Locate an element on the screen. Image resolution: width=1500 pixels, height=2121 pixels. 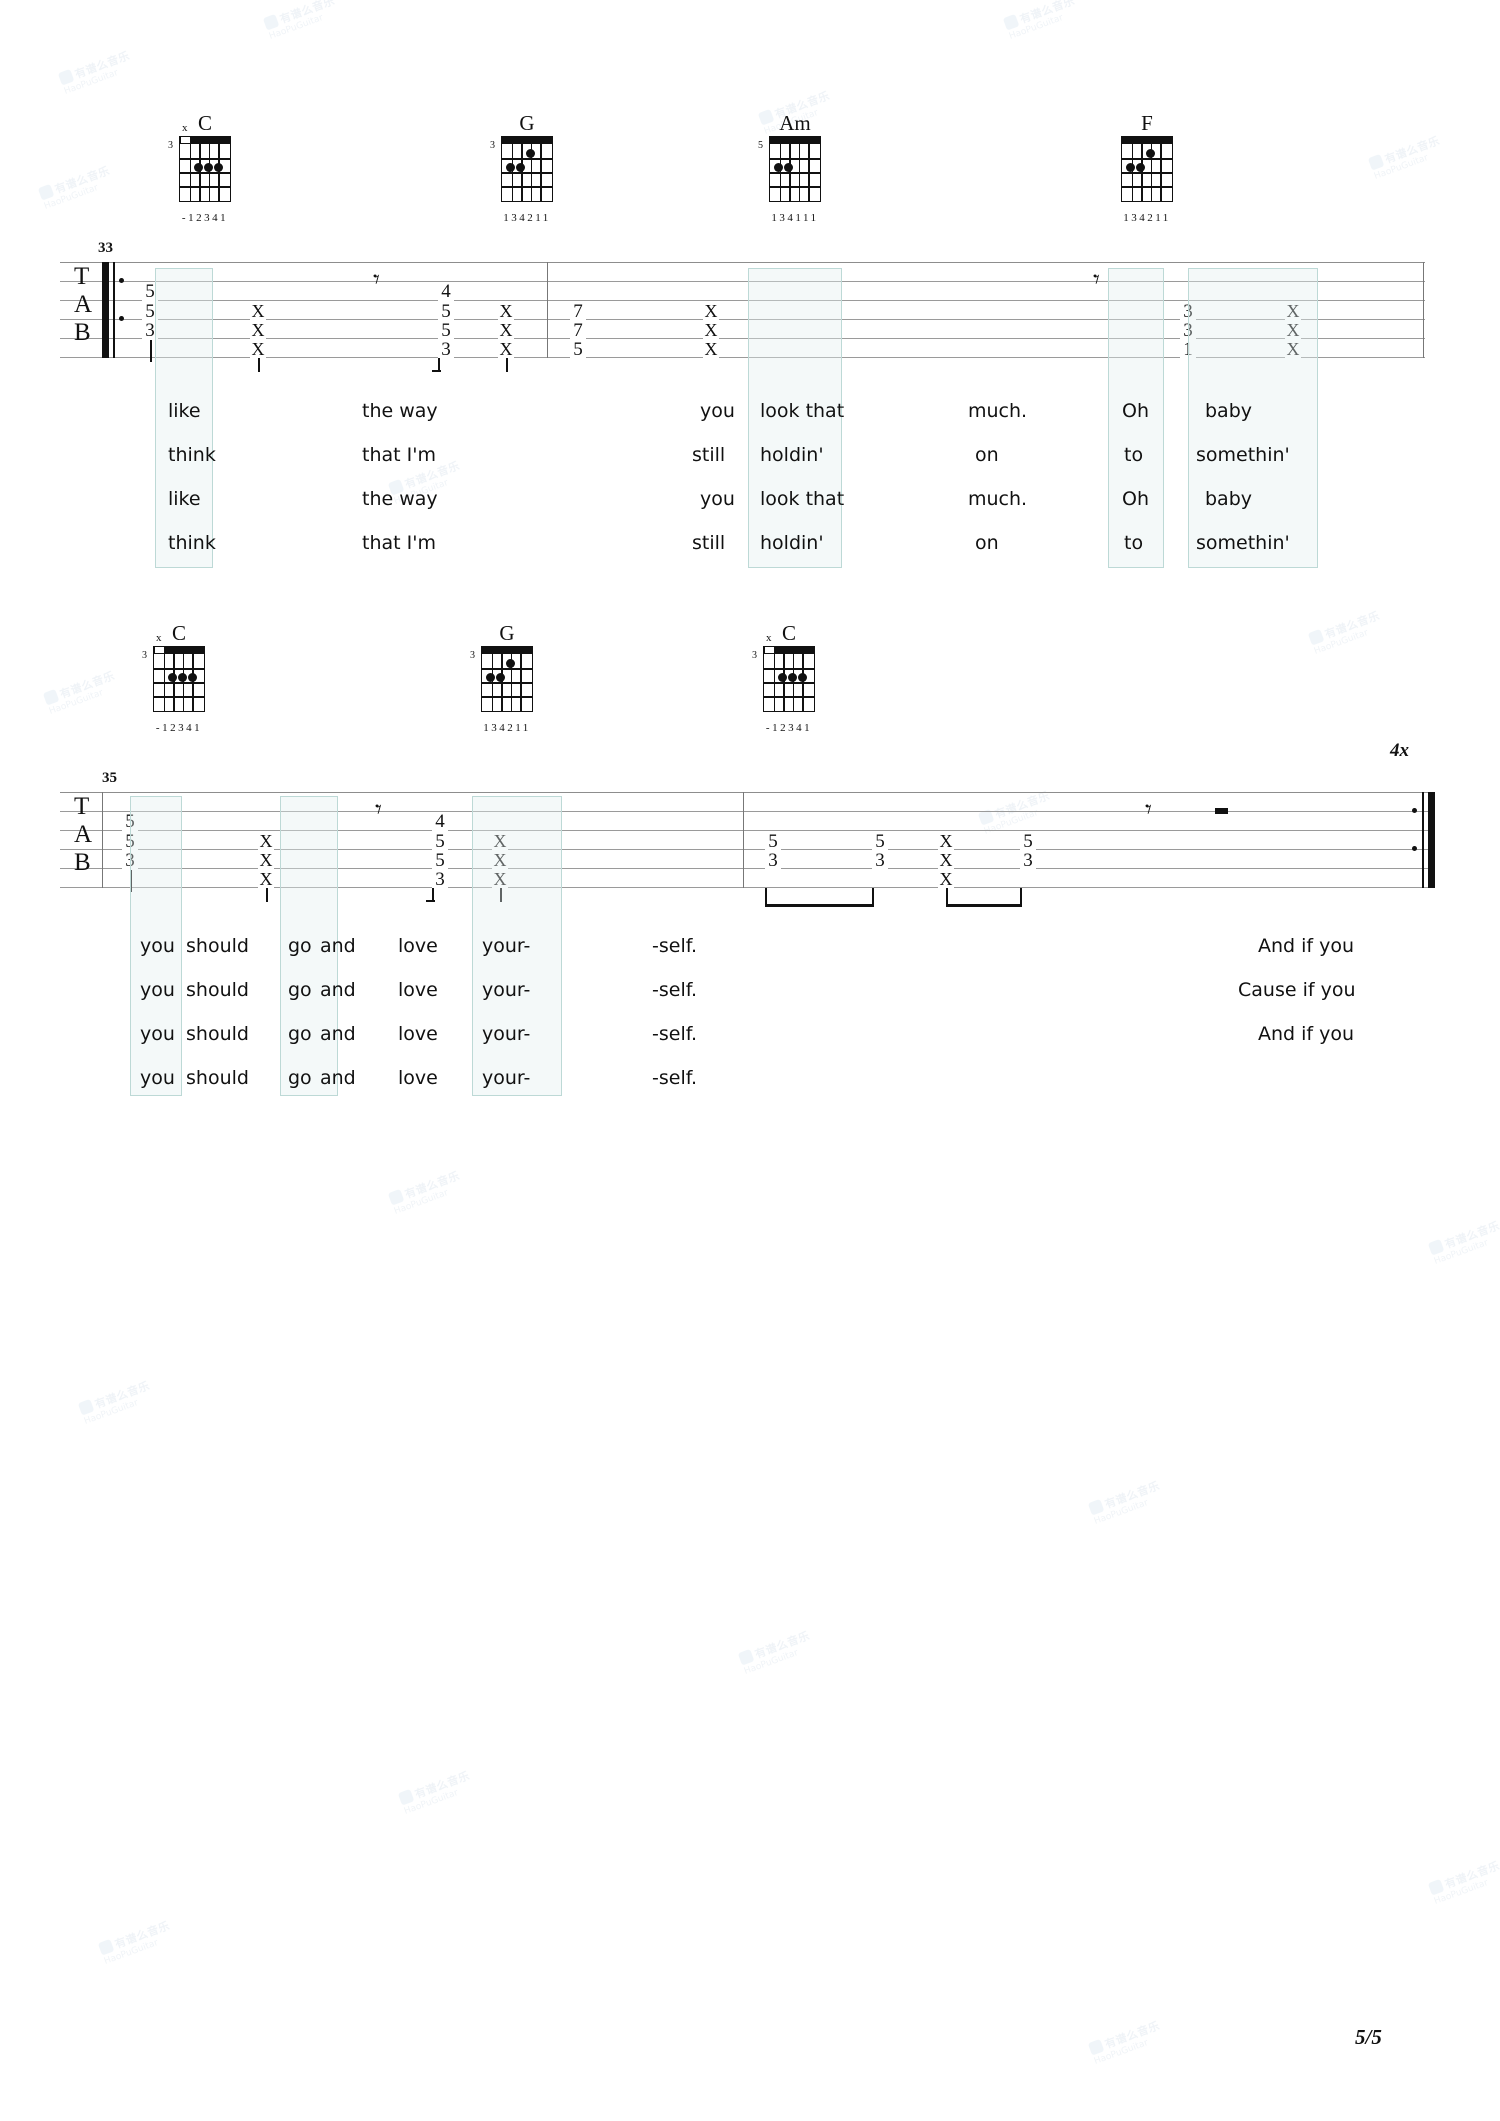
lyric-syllable: your- is located at coordinates (506, 990).